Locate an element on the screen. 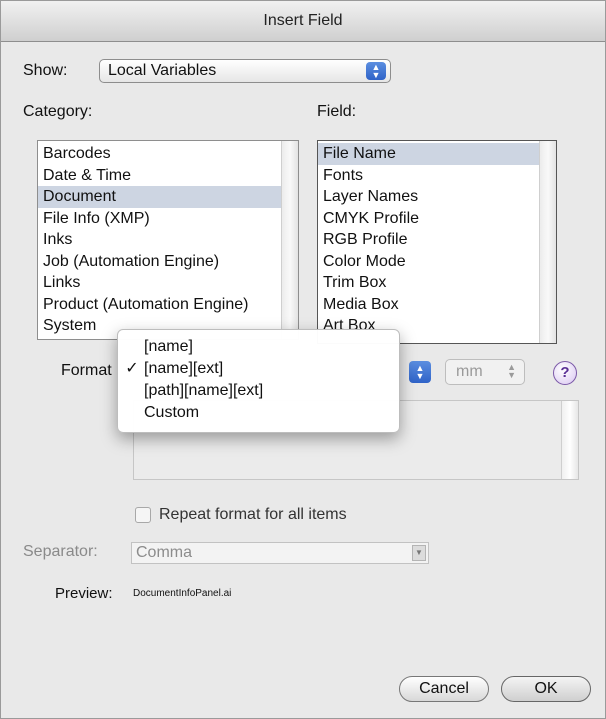 The image size is (606, 719). window-title: Insert Field is located at coordinates (303, 21).